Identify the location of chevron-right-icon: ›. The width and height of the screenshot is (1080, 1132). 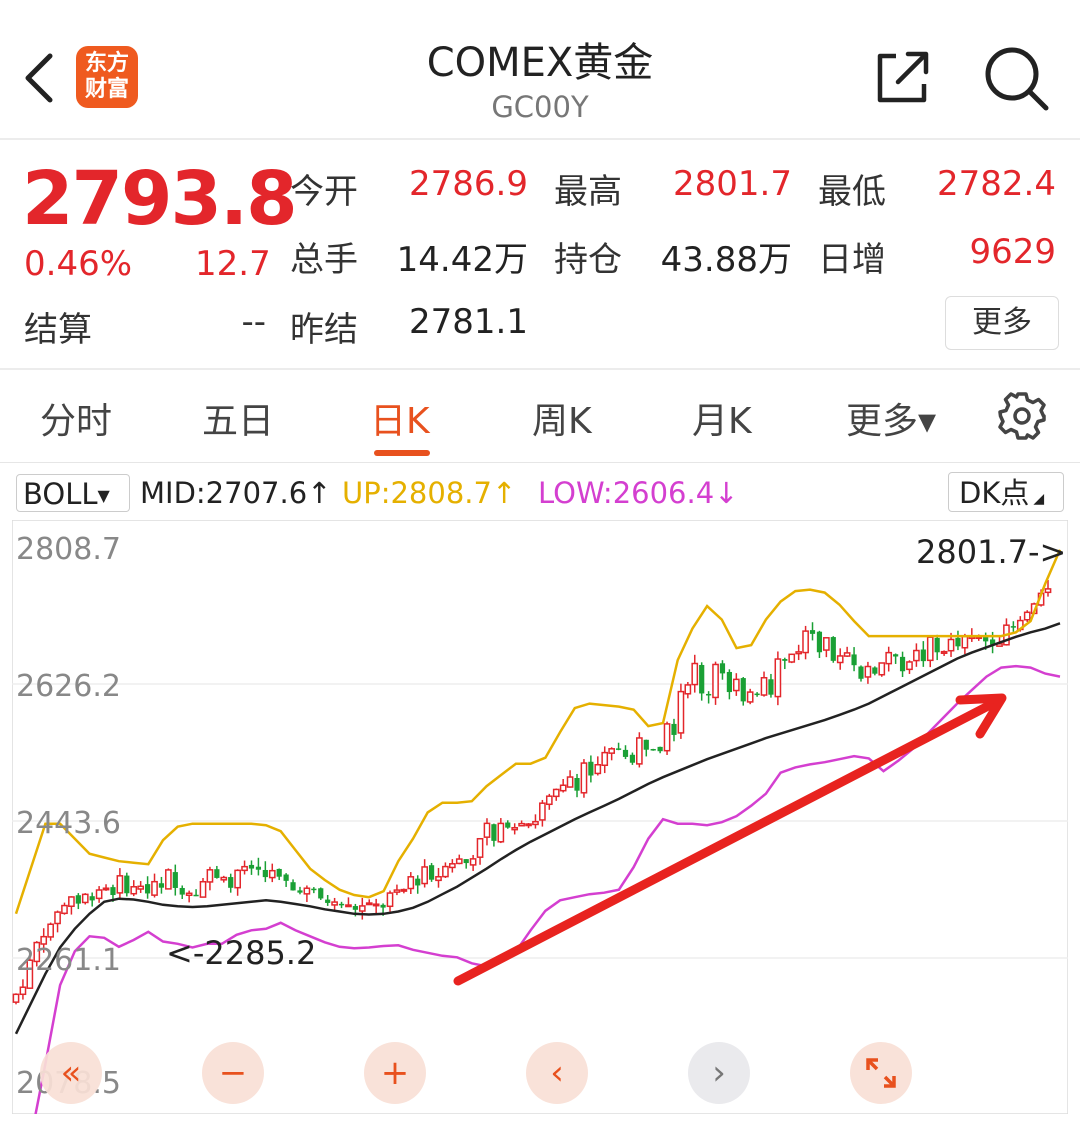
(719, 1073).